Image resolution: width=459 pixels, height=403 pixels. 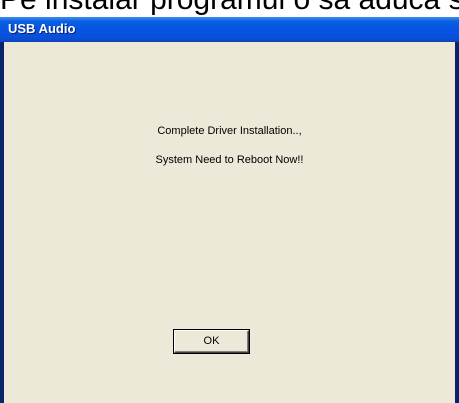 I want to click on background-caption-text: Pe instalar programul o sa aduca si, so click(x=229, y=9).